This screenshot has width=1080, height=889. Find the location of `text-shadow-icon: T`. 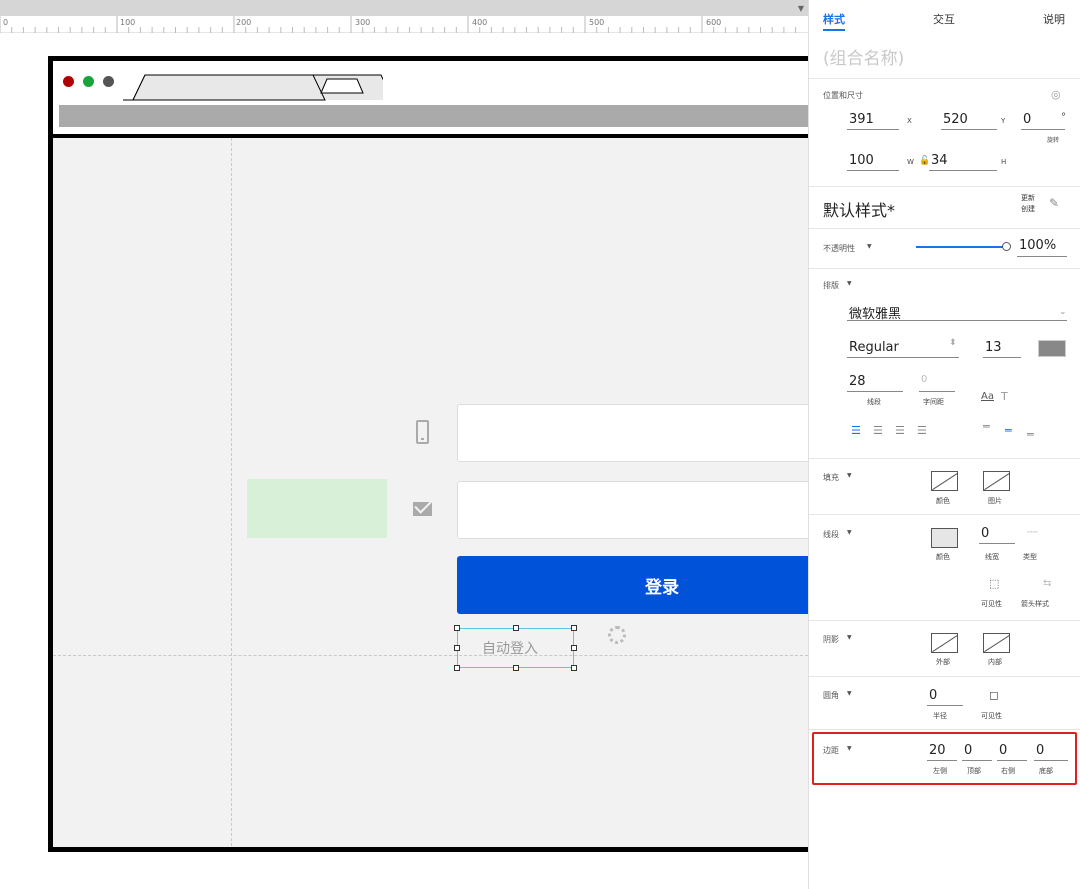

text-shadow-icon: T is located at coordinates (1004, 396).